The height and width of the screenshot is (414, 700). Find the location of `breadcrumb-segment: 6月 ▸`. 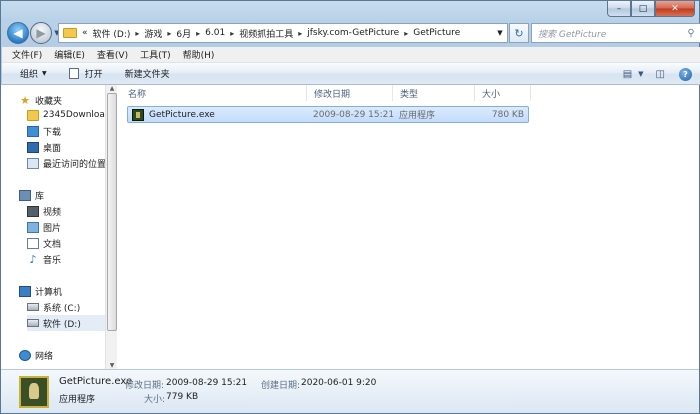

breadcrumb-segment: 6月 ▸ is located at coordinates (187, 33).